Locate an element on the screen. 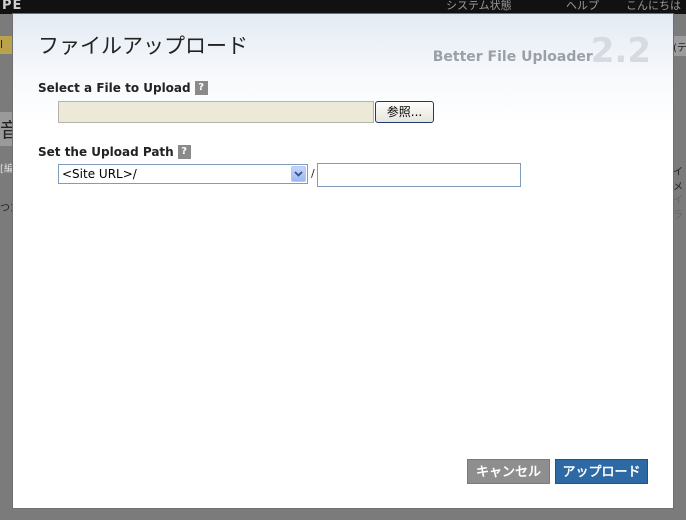 This screenshot has width=686, height=520. background-menu-system: システム状態 is located at coordinates (479, 6).